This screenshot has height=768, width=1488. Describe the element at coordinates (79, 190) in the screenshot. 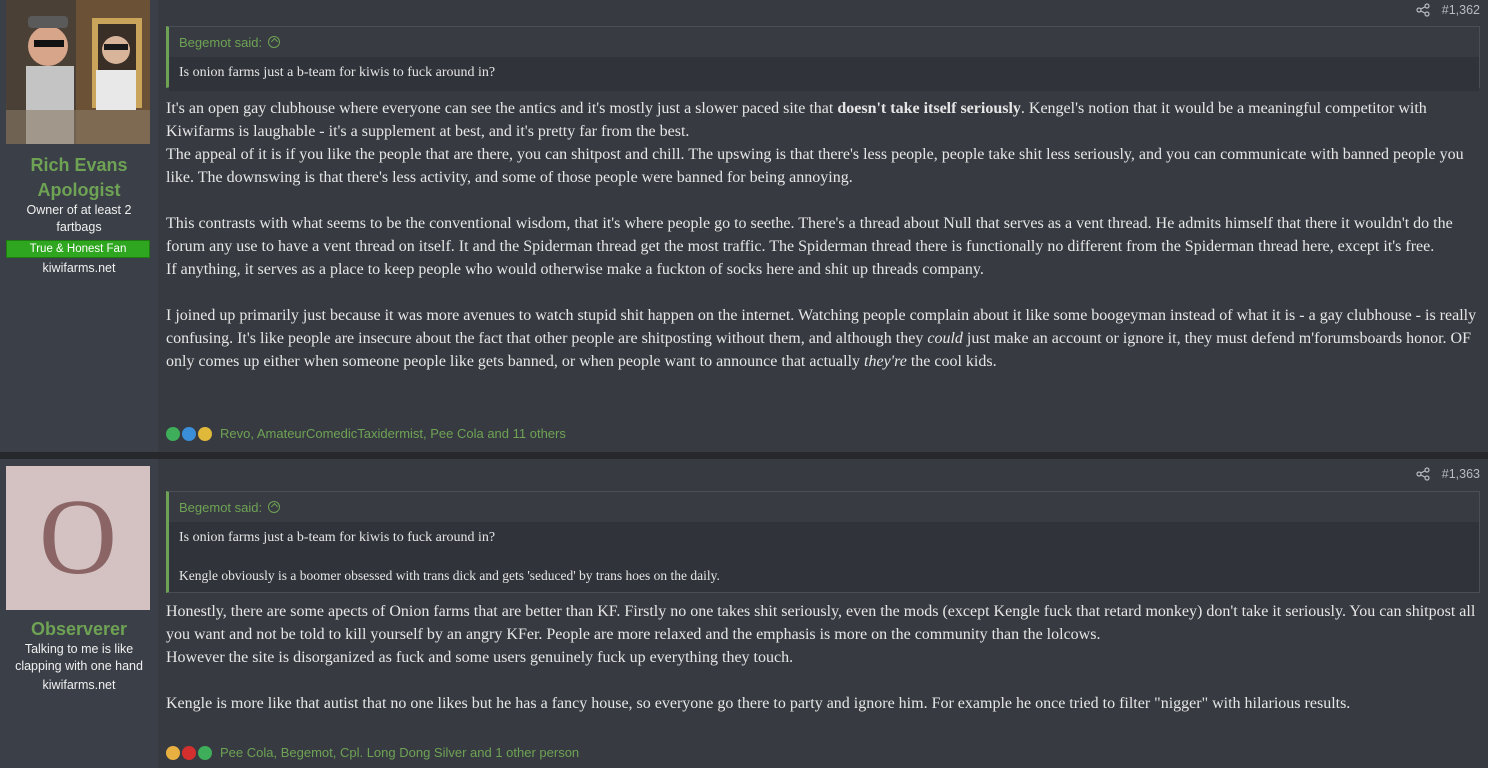

I see `username-line-2: Apologist` at that location.